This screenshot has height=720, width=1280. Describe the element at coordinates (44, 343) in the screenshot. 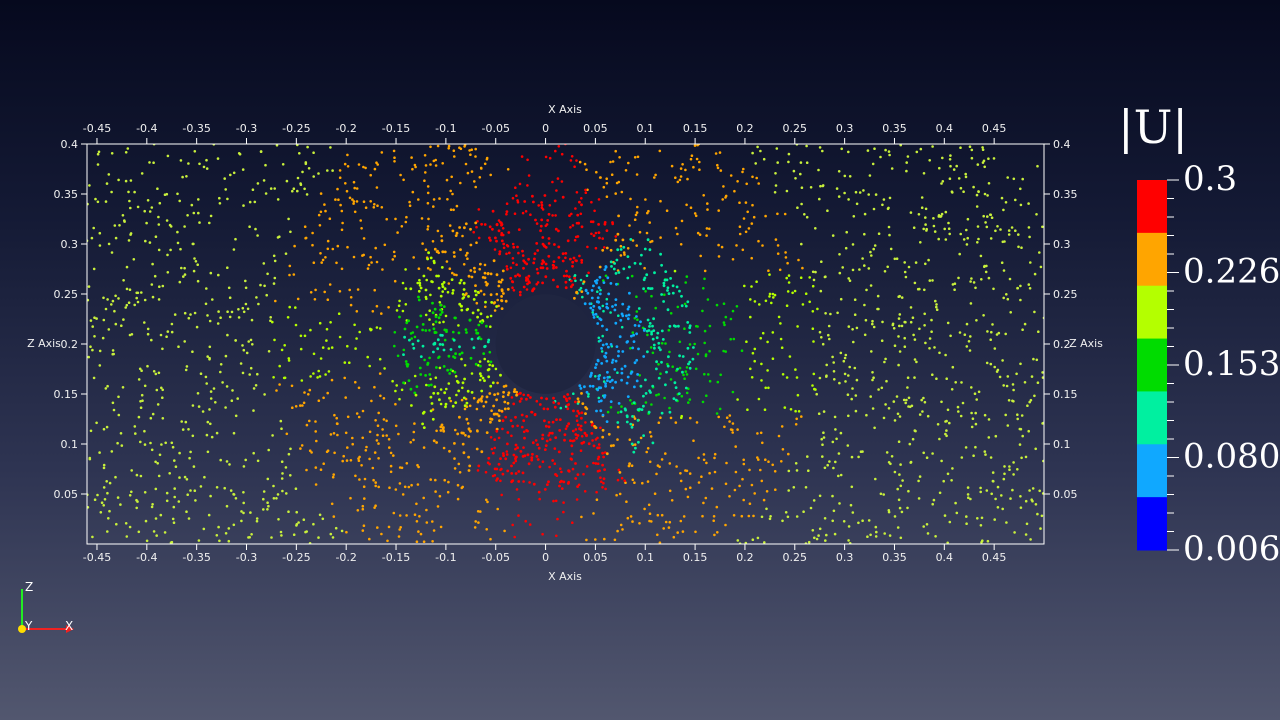

I see `z-axis-title-left: Z Axis` at that location.